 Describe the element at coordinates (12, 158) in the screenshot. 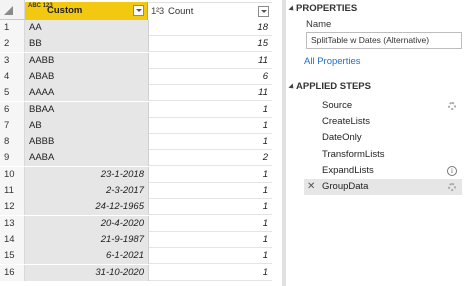

I see `row-number: 9` at that location.